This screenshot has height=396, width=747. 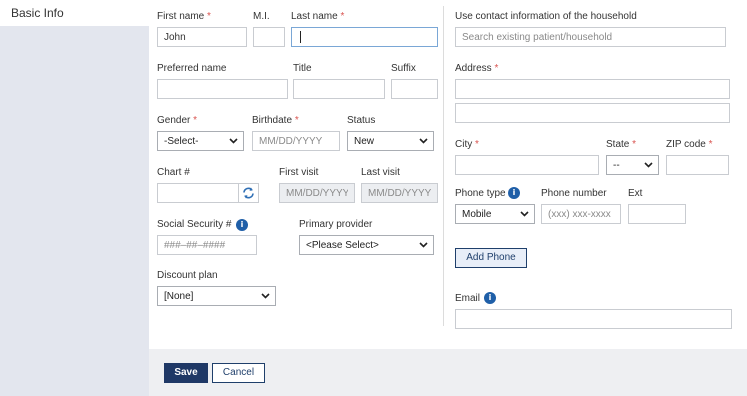 I want to click on primary-provider-select: <Please Select>, so click(x=366, y=245).